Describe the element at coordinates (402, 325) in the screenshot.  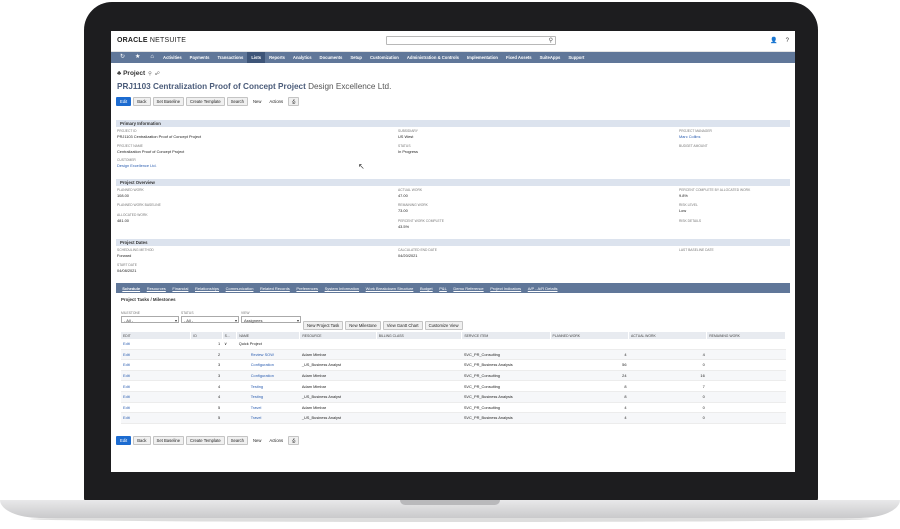
I see `view-gantt-chart-button: View Gantt Chart` at that location.